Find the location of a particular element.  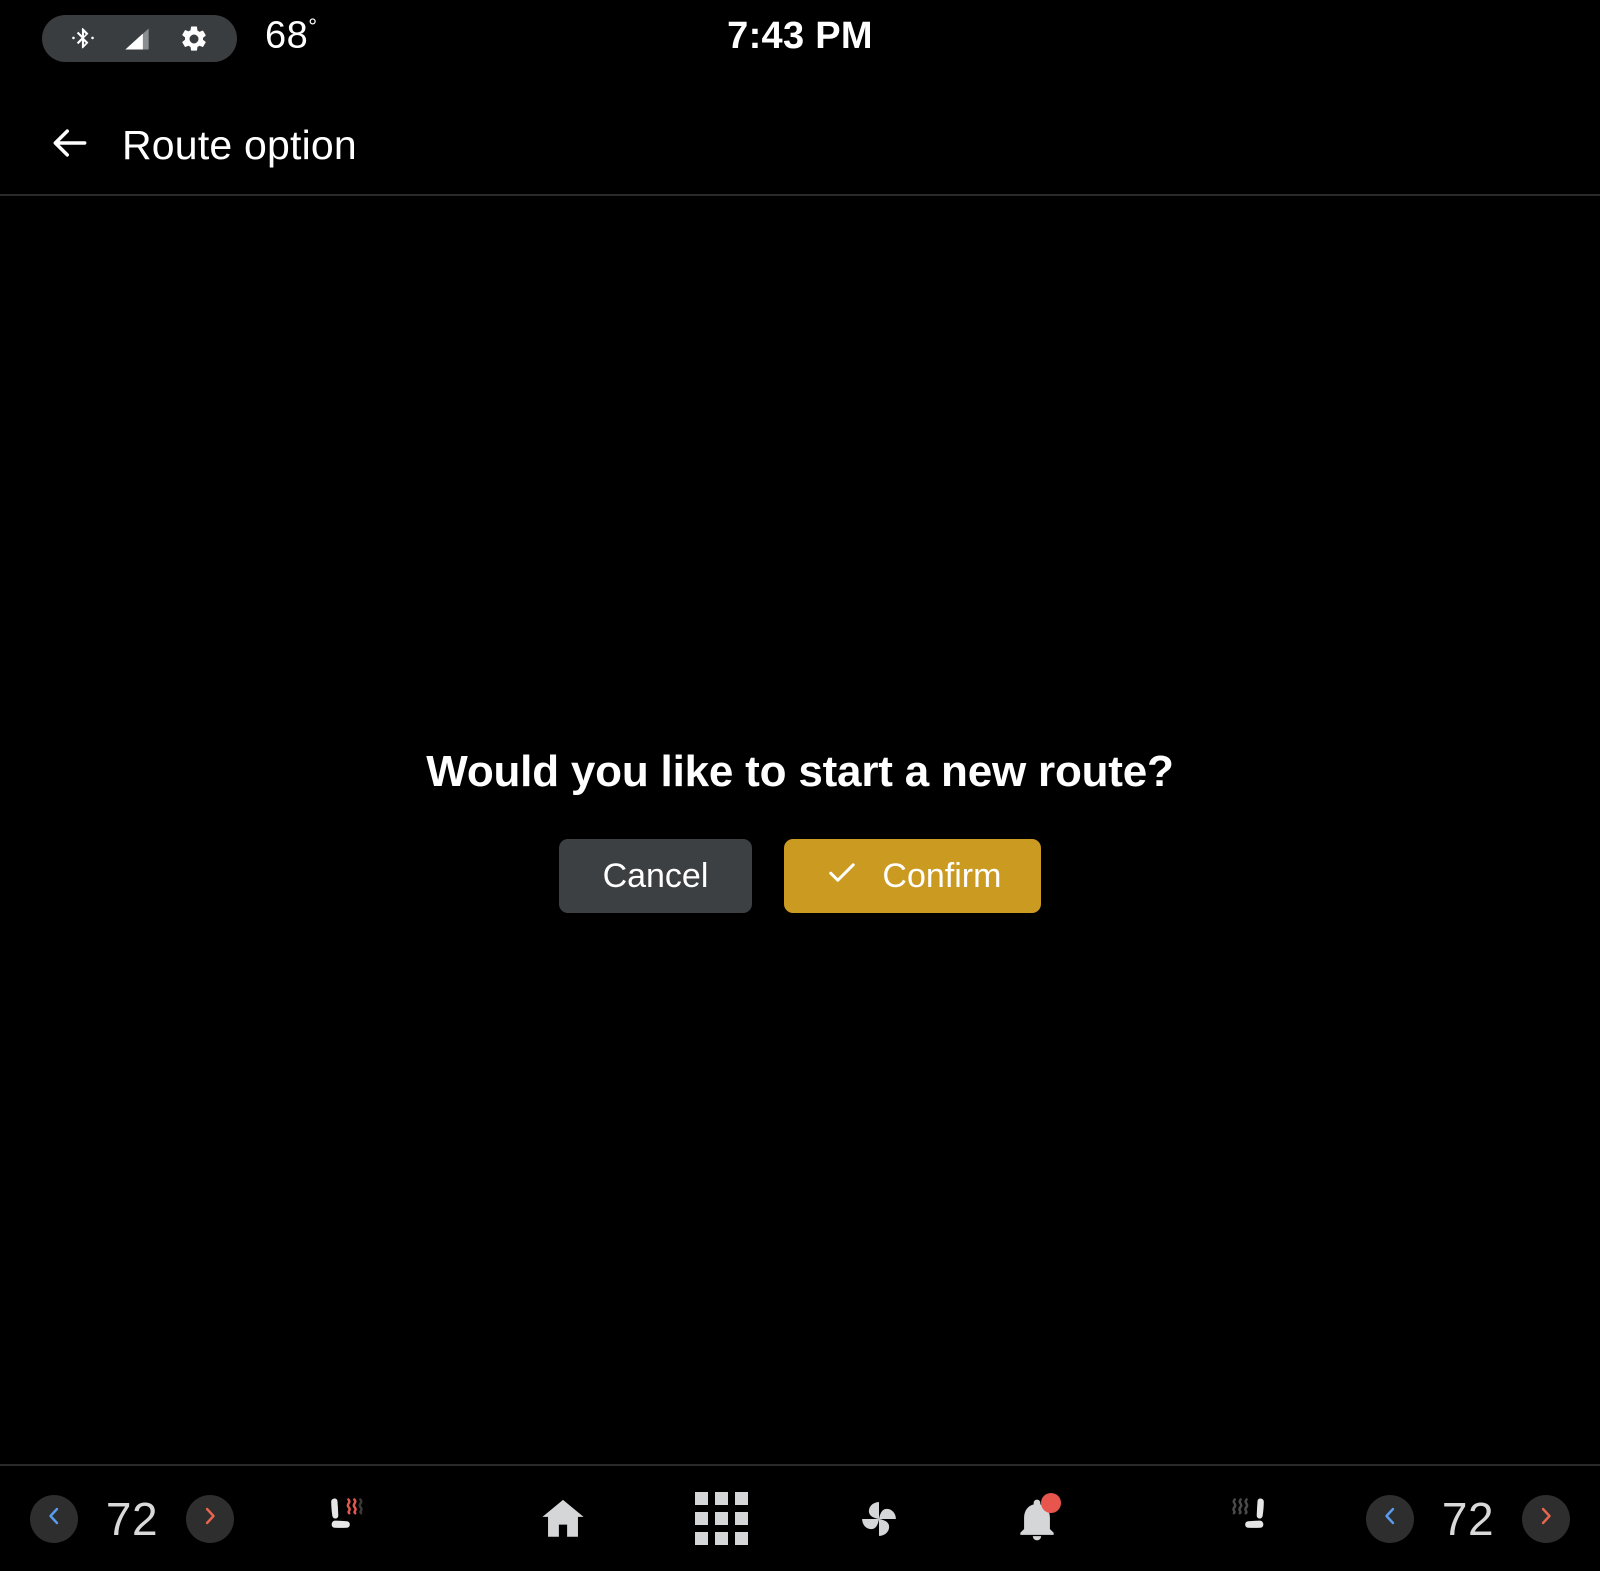

driver-temp-decrease-button is located at coordinates (54, 1518).